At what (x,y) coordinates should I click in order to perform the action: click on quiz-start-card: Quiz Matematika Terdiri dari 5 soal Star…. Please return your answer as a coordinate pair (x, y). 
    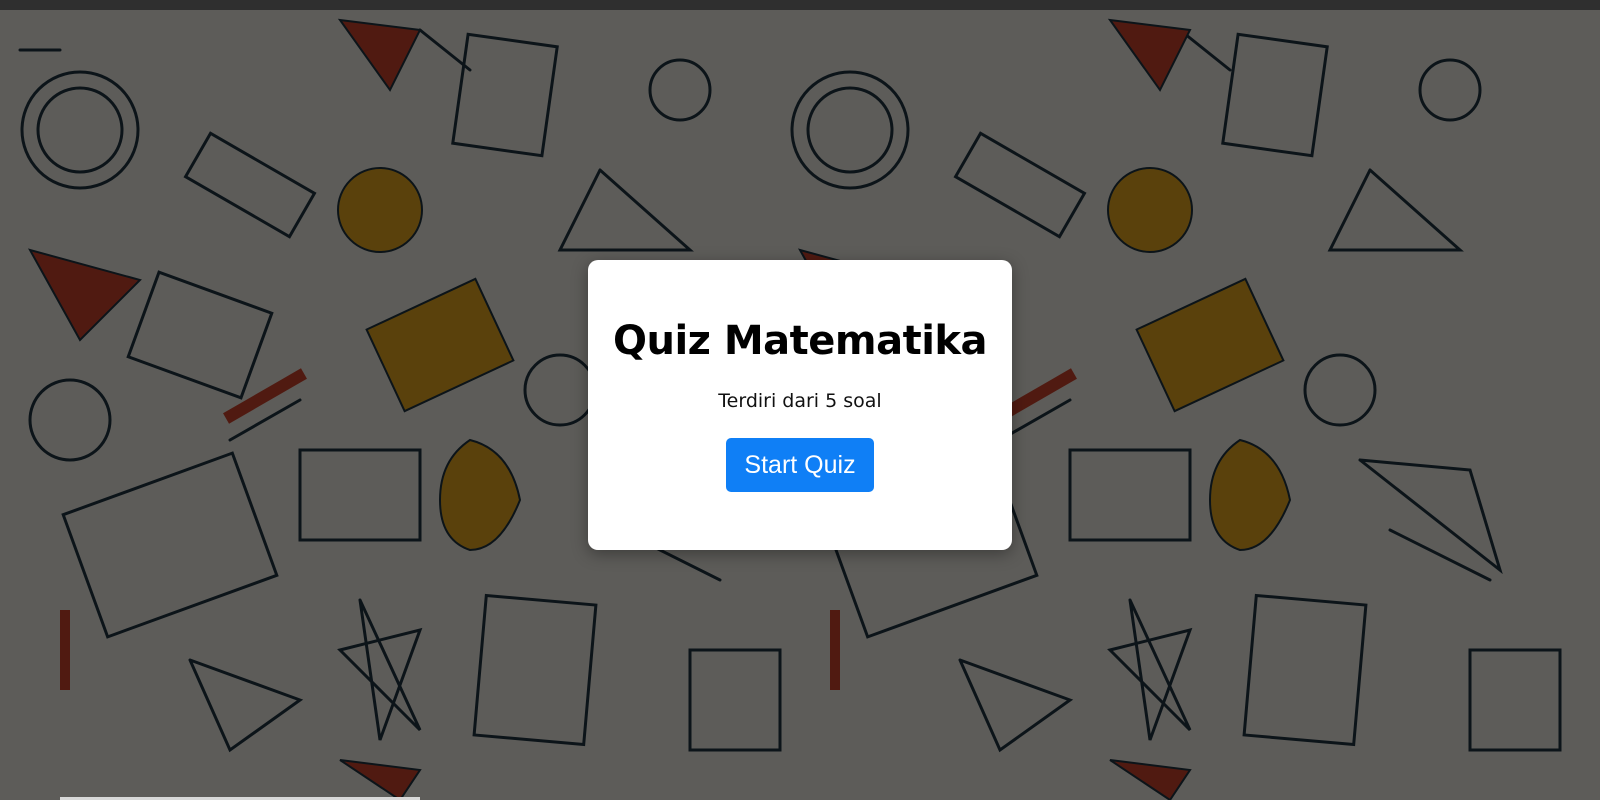
    Looking at the image, I should click on (800, 405).